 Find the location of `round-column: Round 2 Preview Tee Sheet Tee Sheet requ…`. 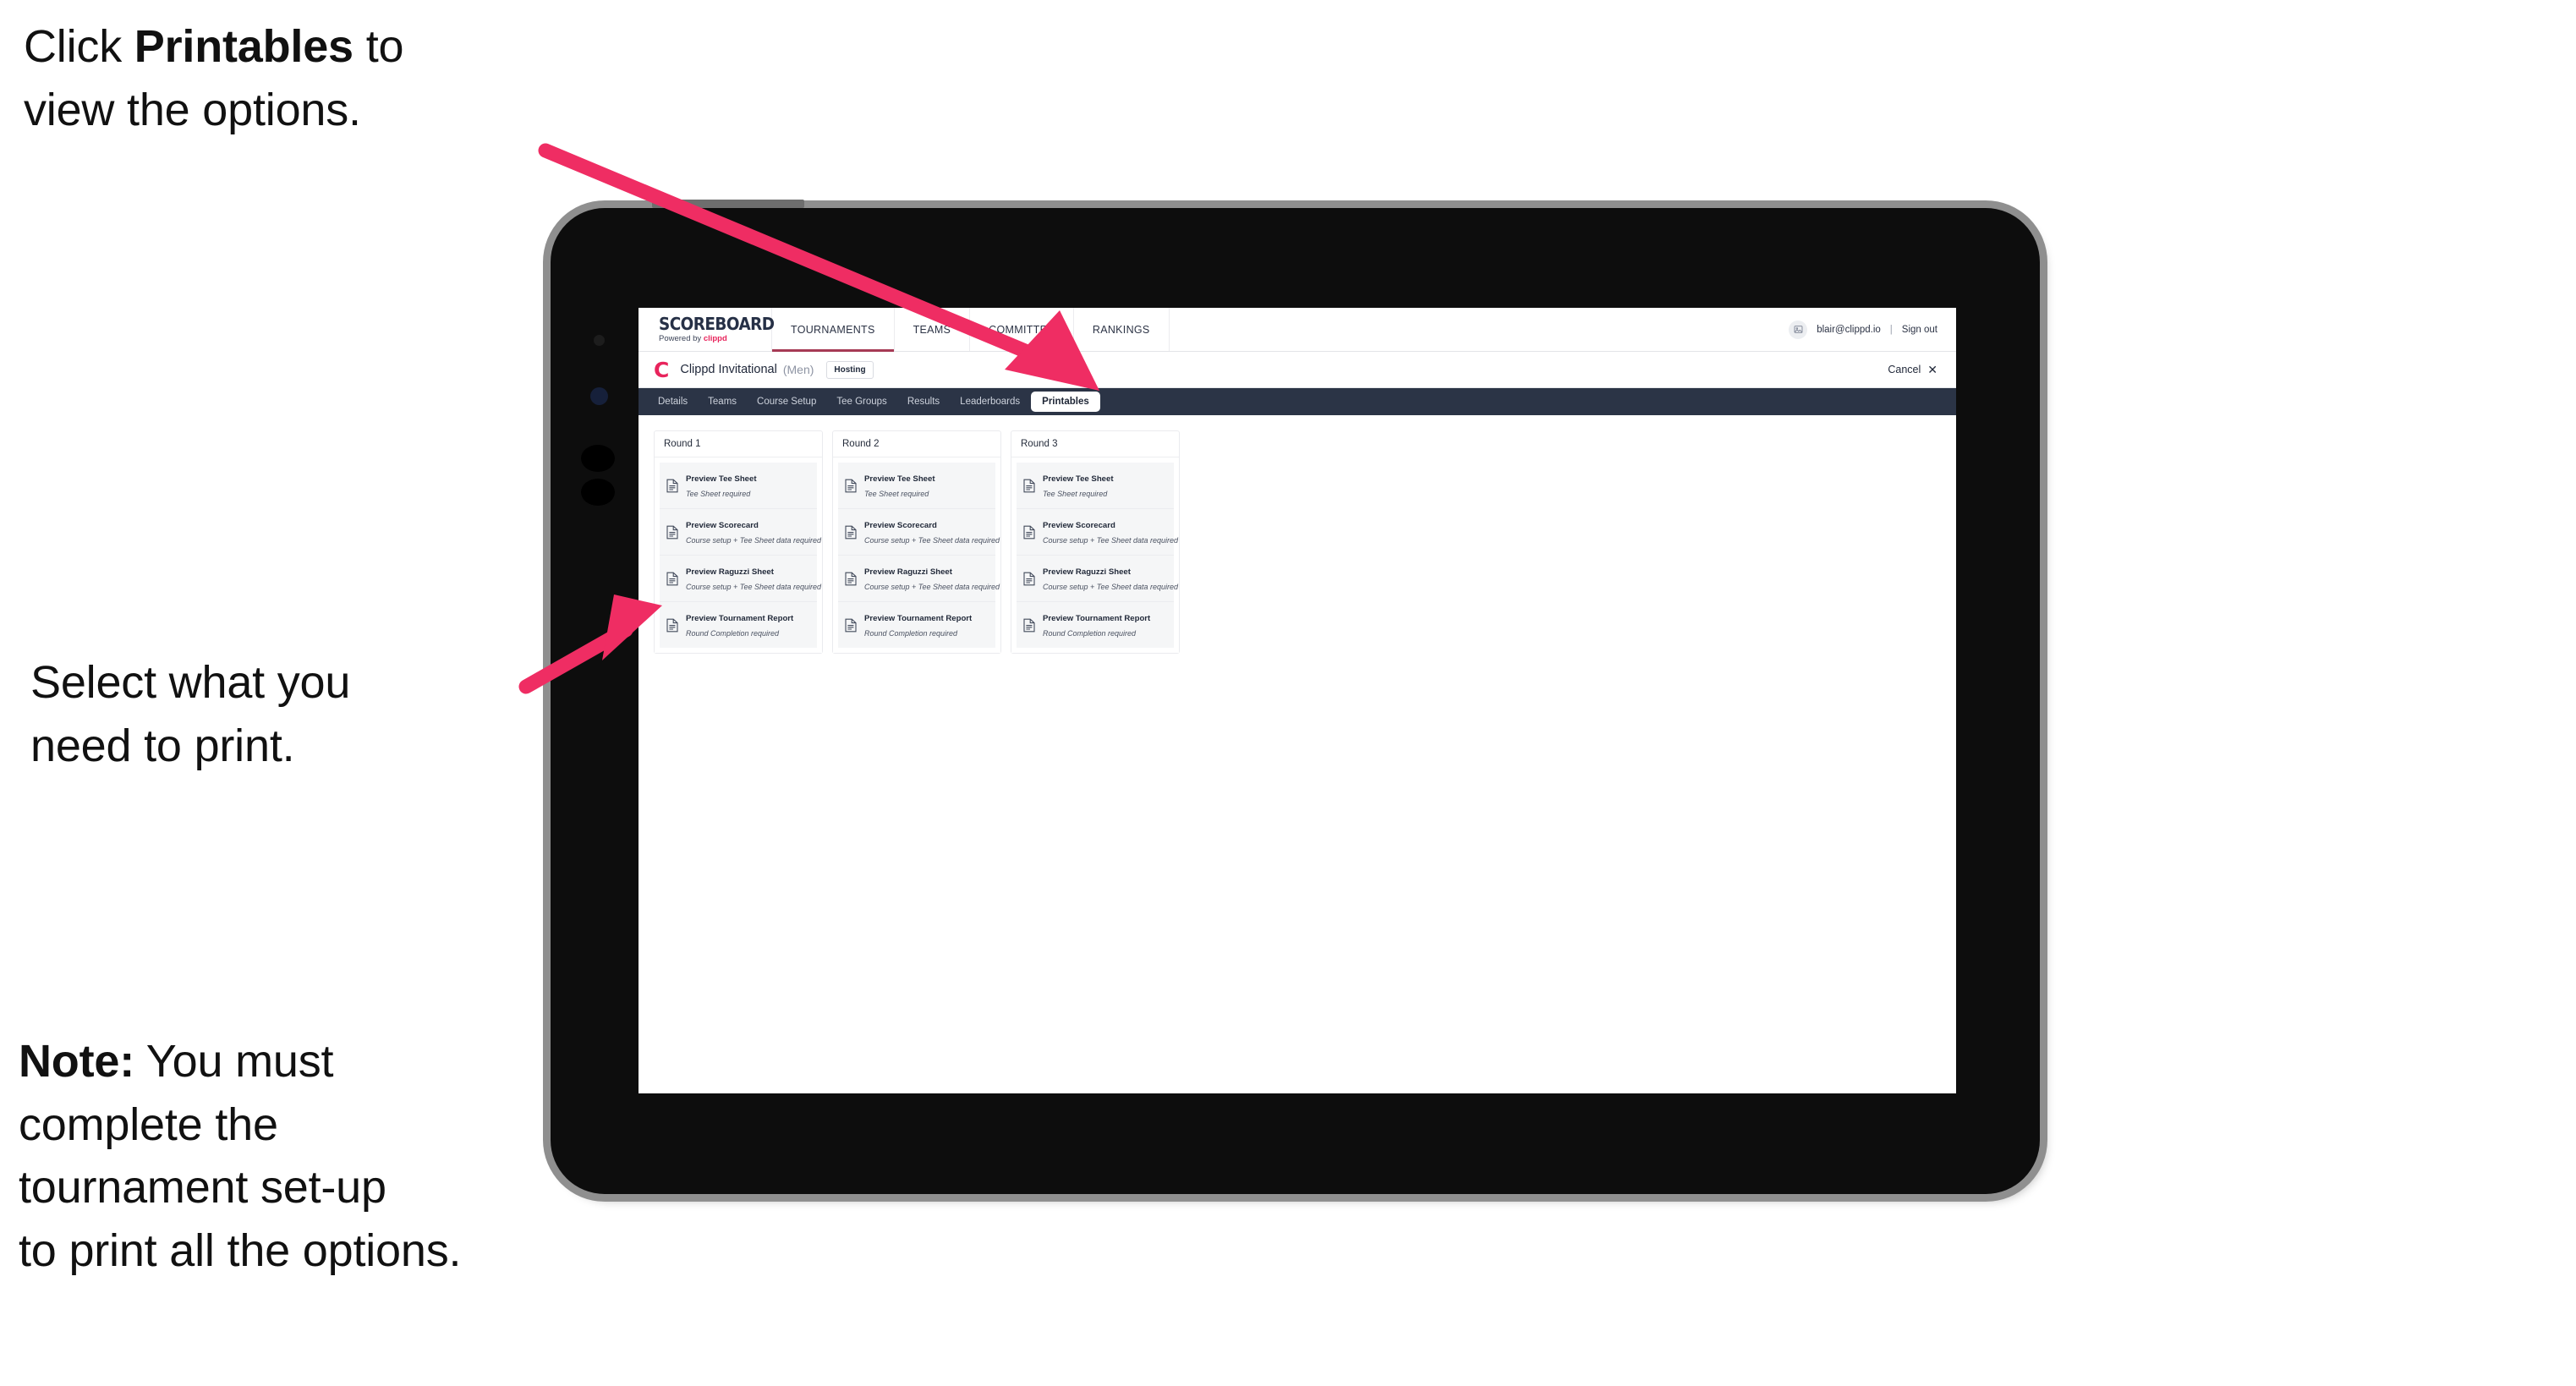

round-column: Round 2 Preview Tee Sheet Tee Sheet requ… is located at coordinates (916, 542).